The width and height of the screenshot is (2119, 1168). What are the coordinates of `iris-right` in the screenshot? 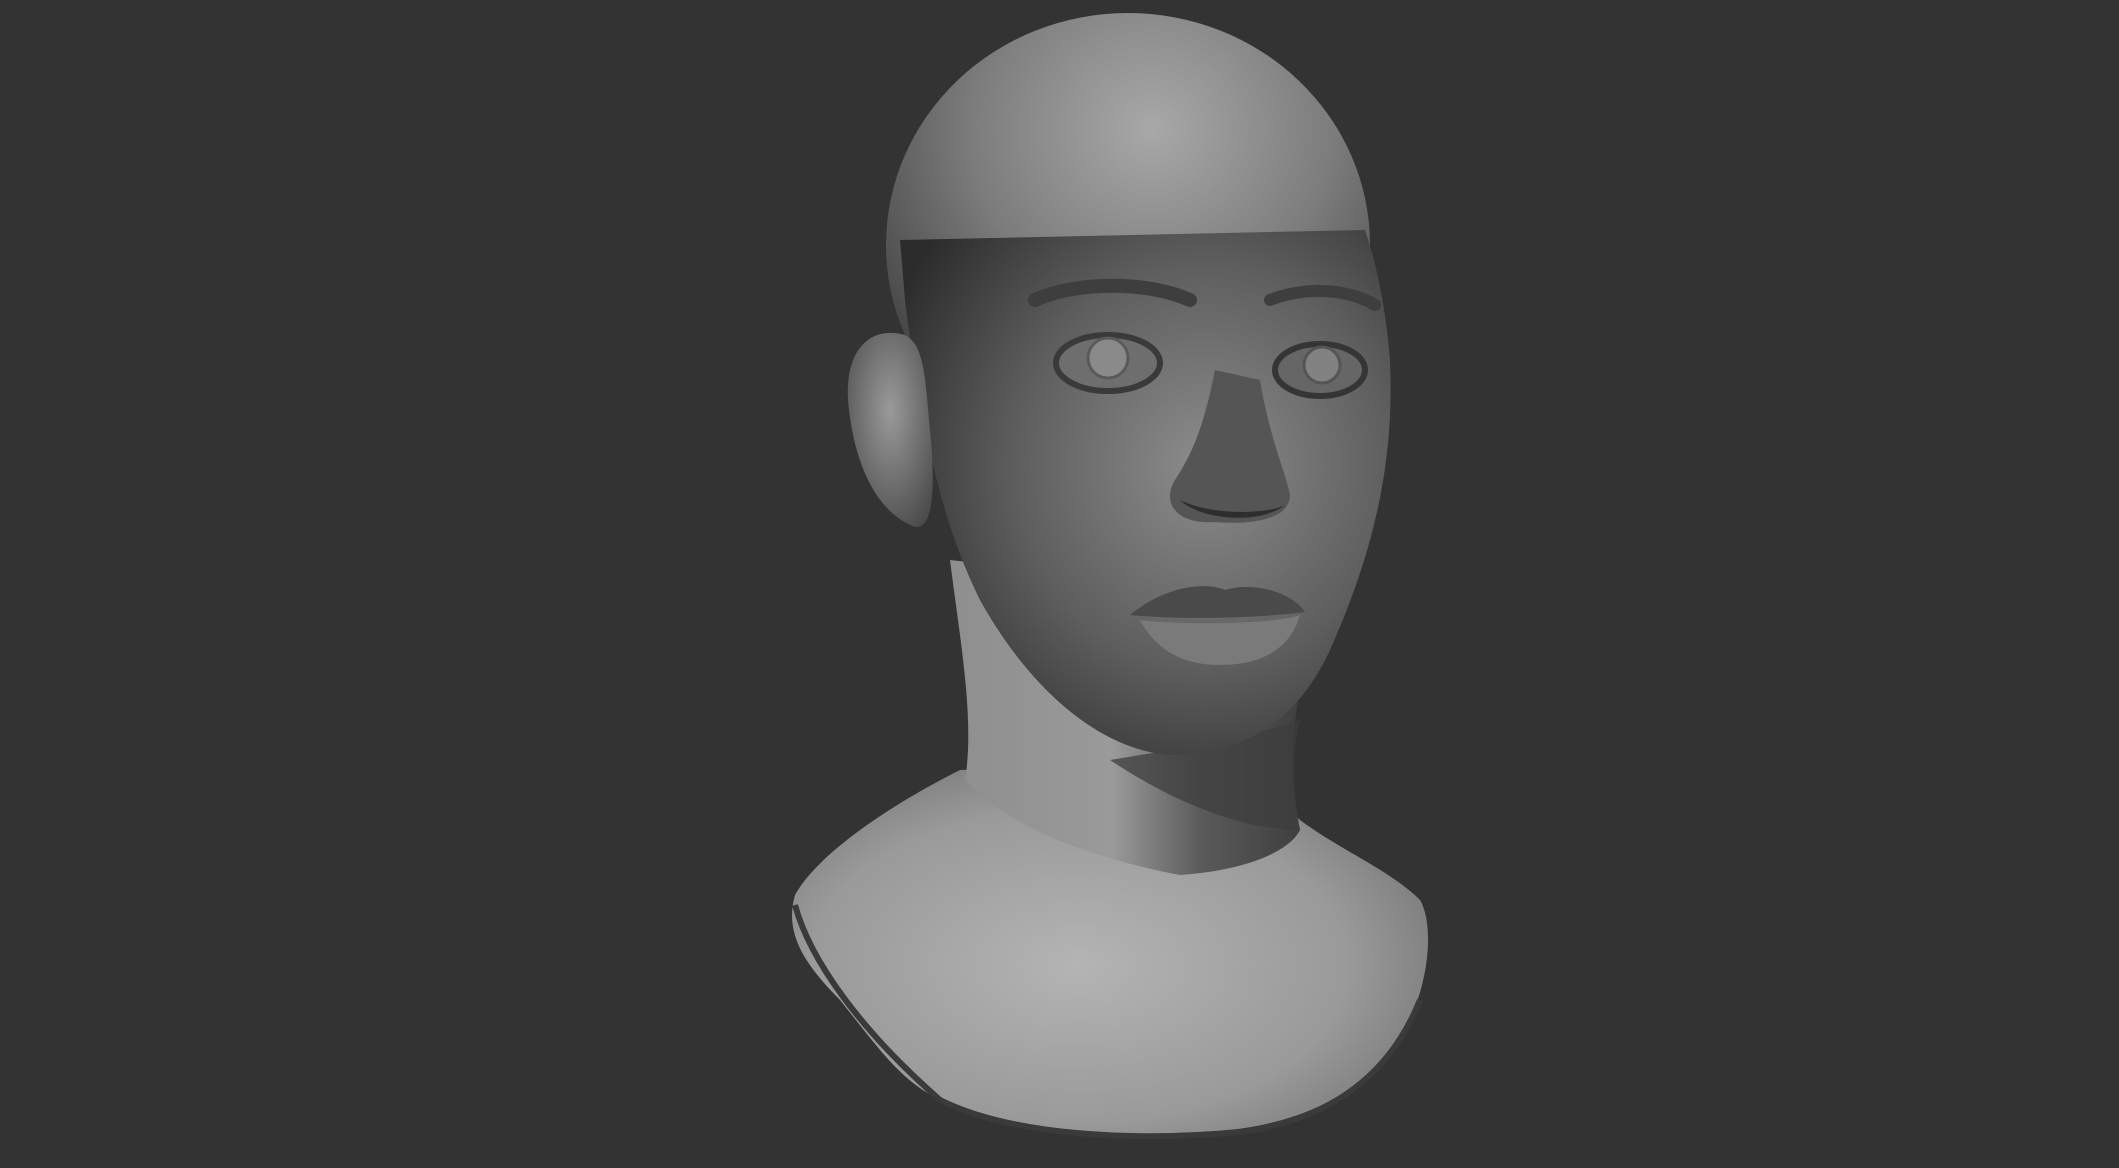 It's located at (1322, 365).